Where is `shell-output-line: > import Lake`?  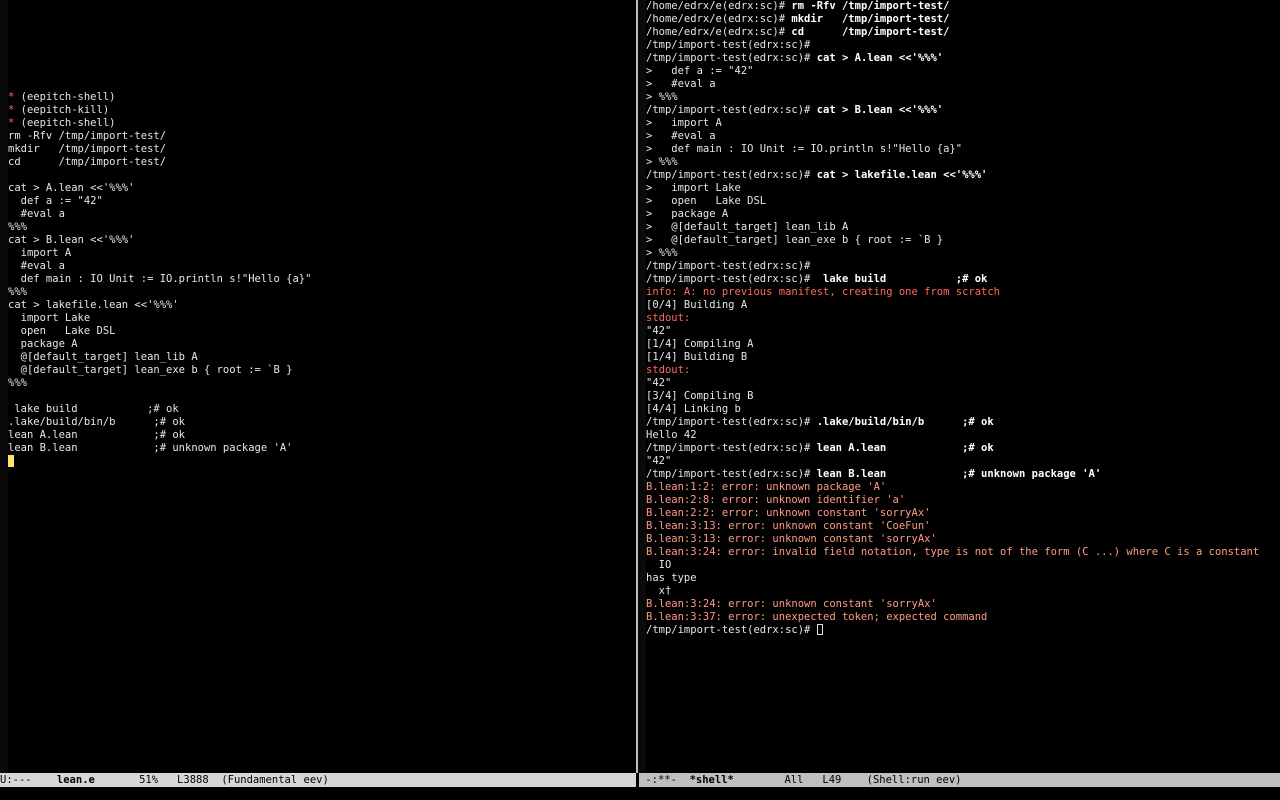
shell-output-line: > import Lake is located at coordinates (952, 188).